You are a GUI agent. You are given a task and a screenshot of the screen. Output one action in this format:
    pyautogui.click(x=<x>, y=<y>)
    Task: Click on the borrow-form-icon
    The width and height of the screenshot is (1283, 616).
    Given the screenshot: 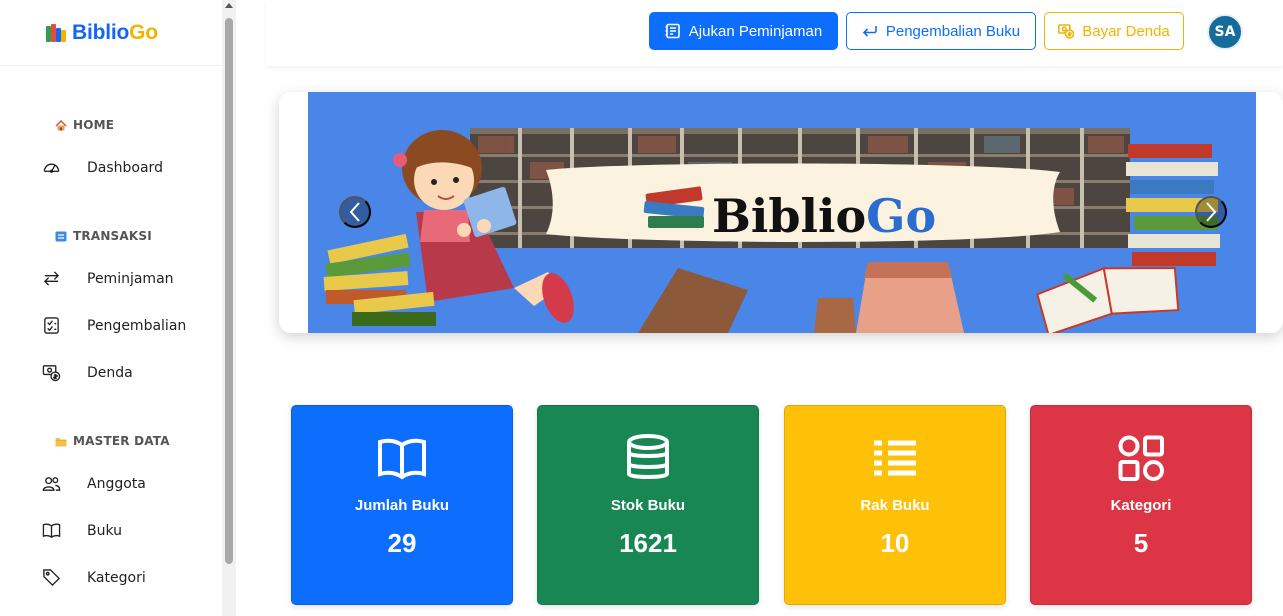 What is the action you would take?
    pyautogui.click(x=672, y=31)
    